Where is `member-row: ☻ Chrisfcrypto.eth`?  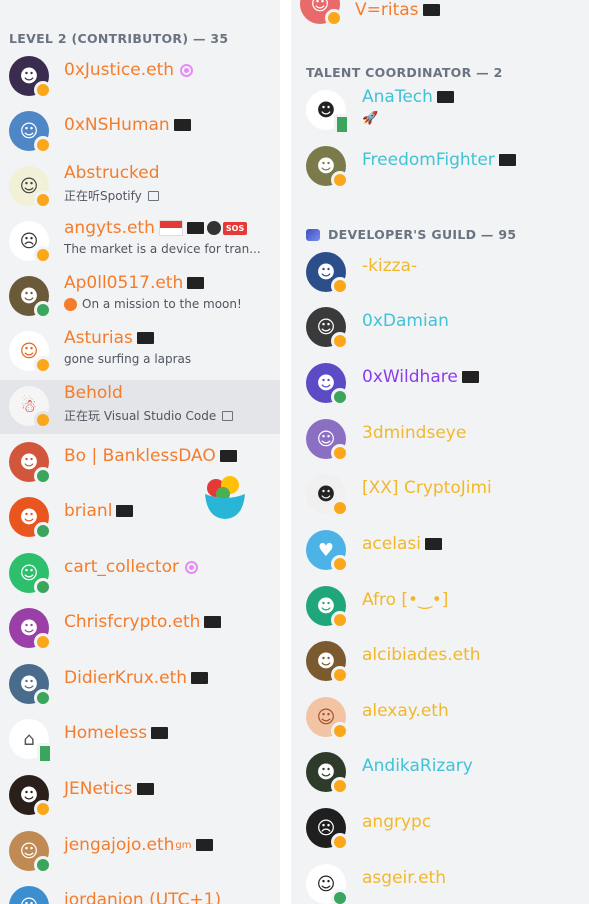
member-row: ☻ Chrisfcrypto.eth is located at coordinates (140, 629).